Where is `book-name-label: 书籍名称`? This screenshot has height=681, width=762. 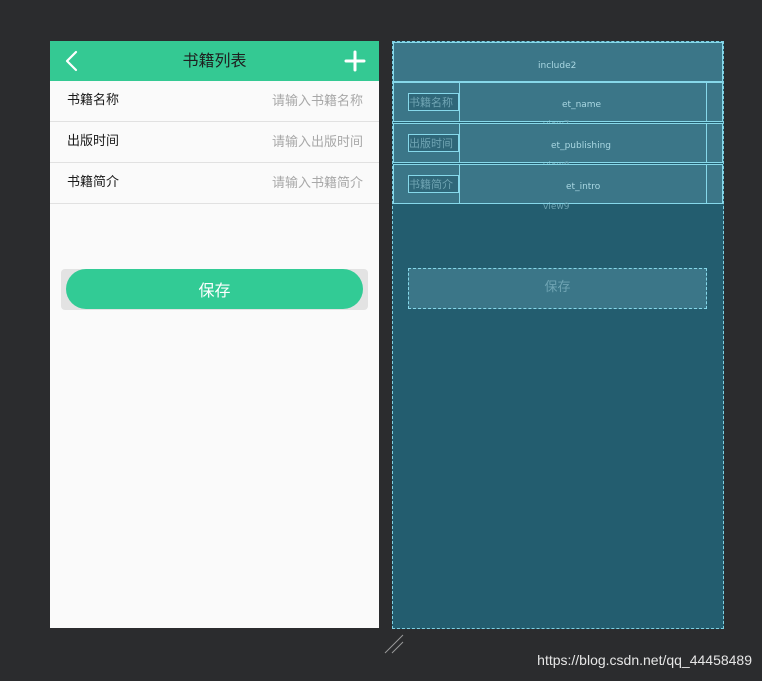 book-name-label: 书籍名称 is located at coordinates (93, 100).